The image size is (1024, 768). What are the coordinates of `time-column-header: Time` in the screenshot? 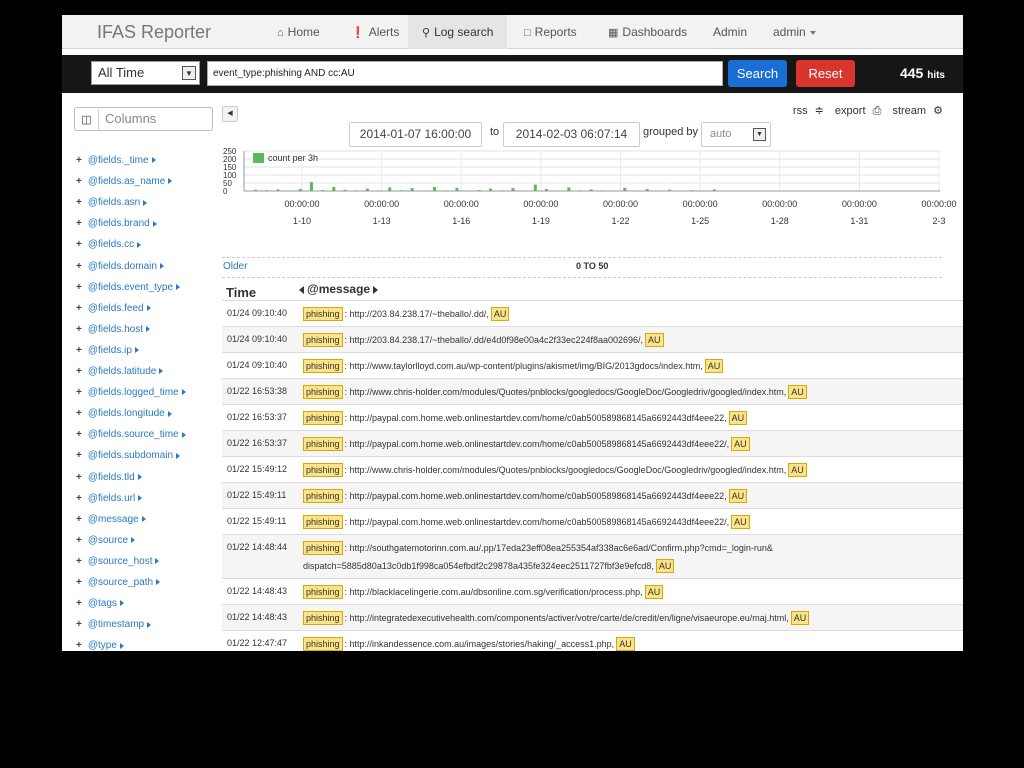 It's located at (241, 292).